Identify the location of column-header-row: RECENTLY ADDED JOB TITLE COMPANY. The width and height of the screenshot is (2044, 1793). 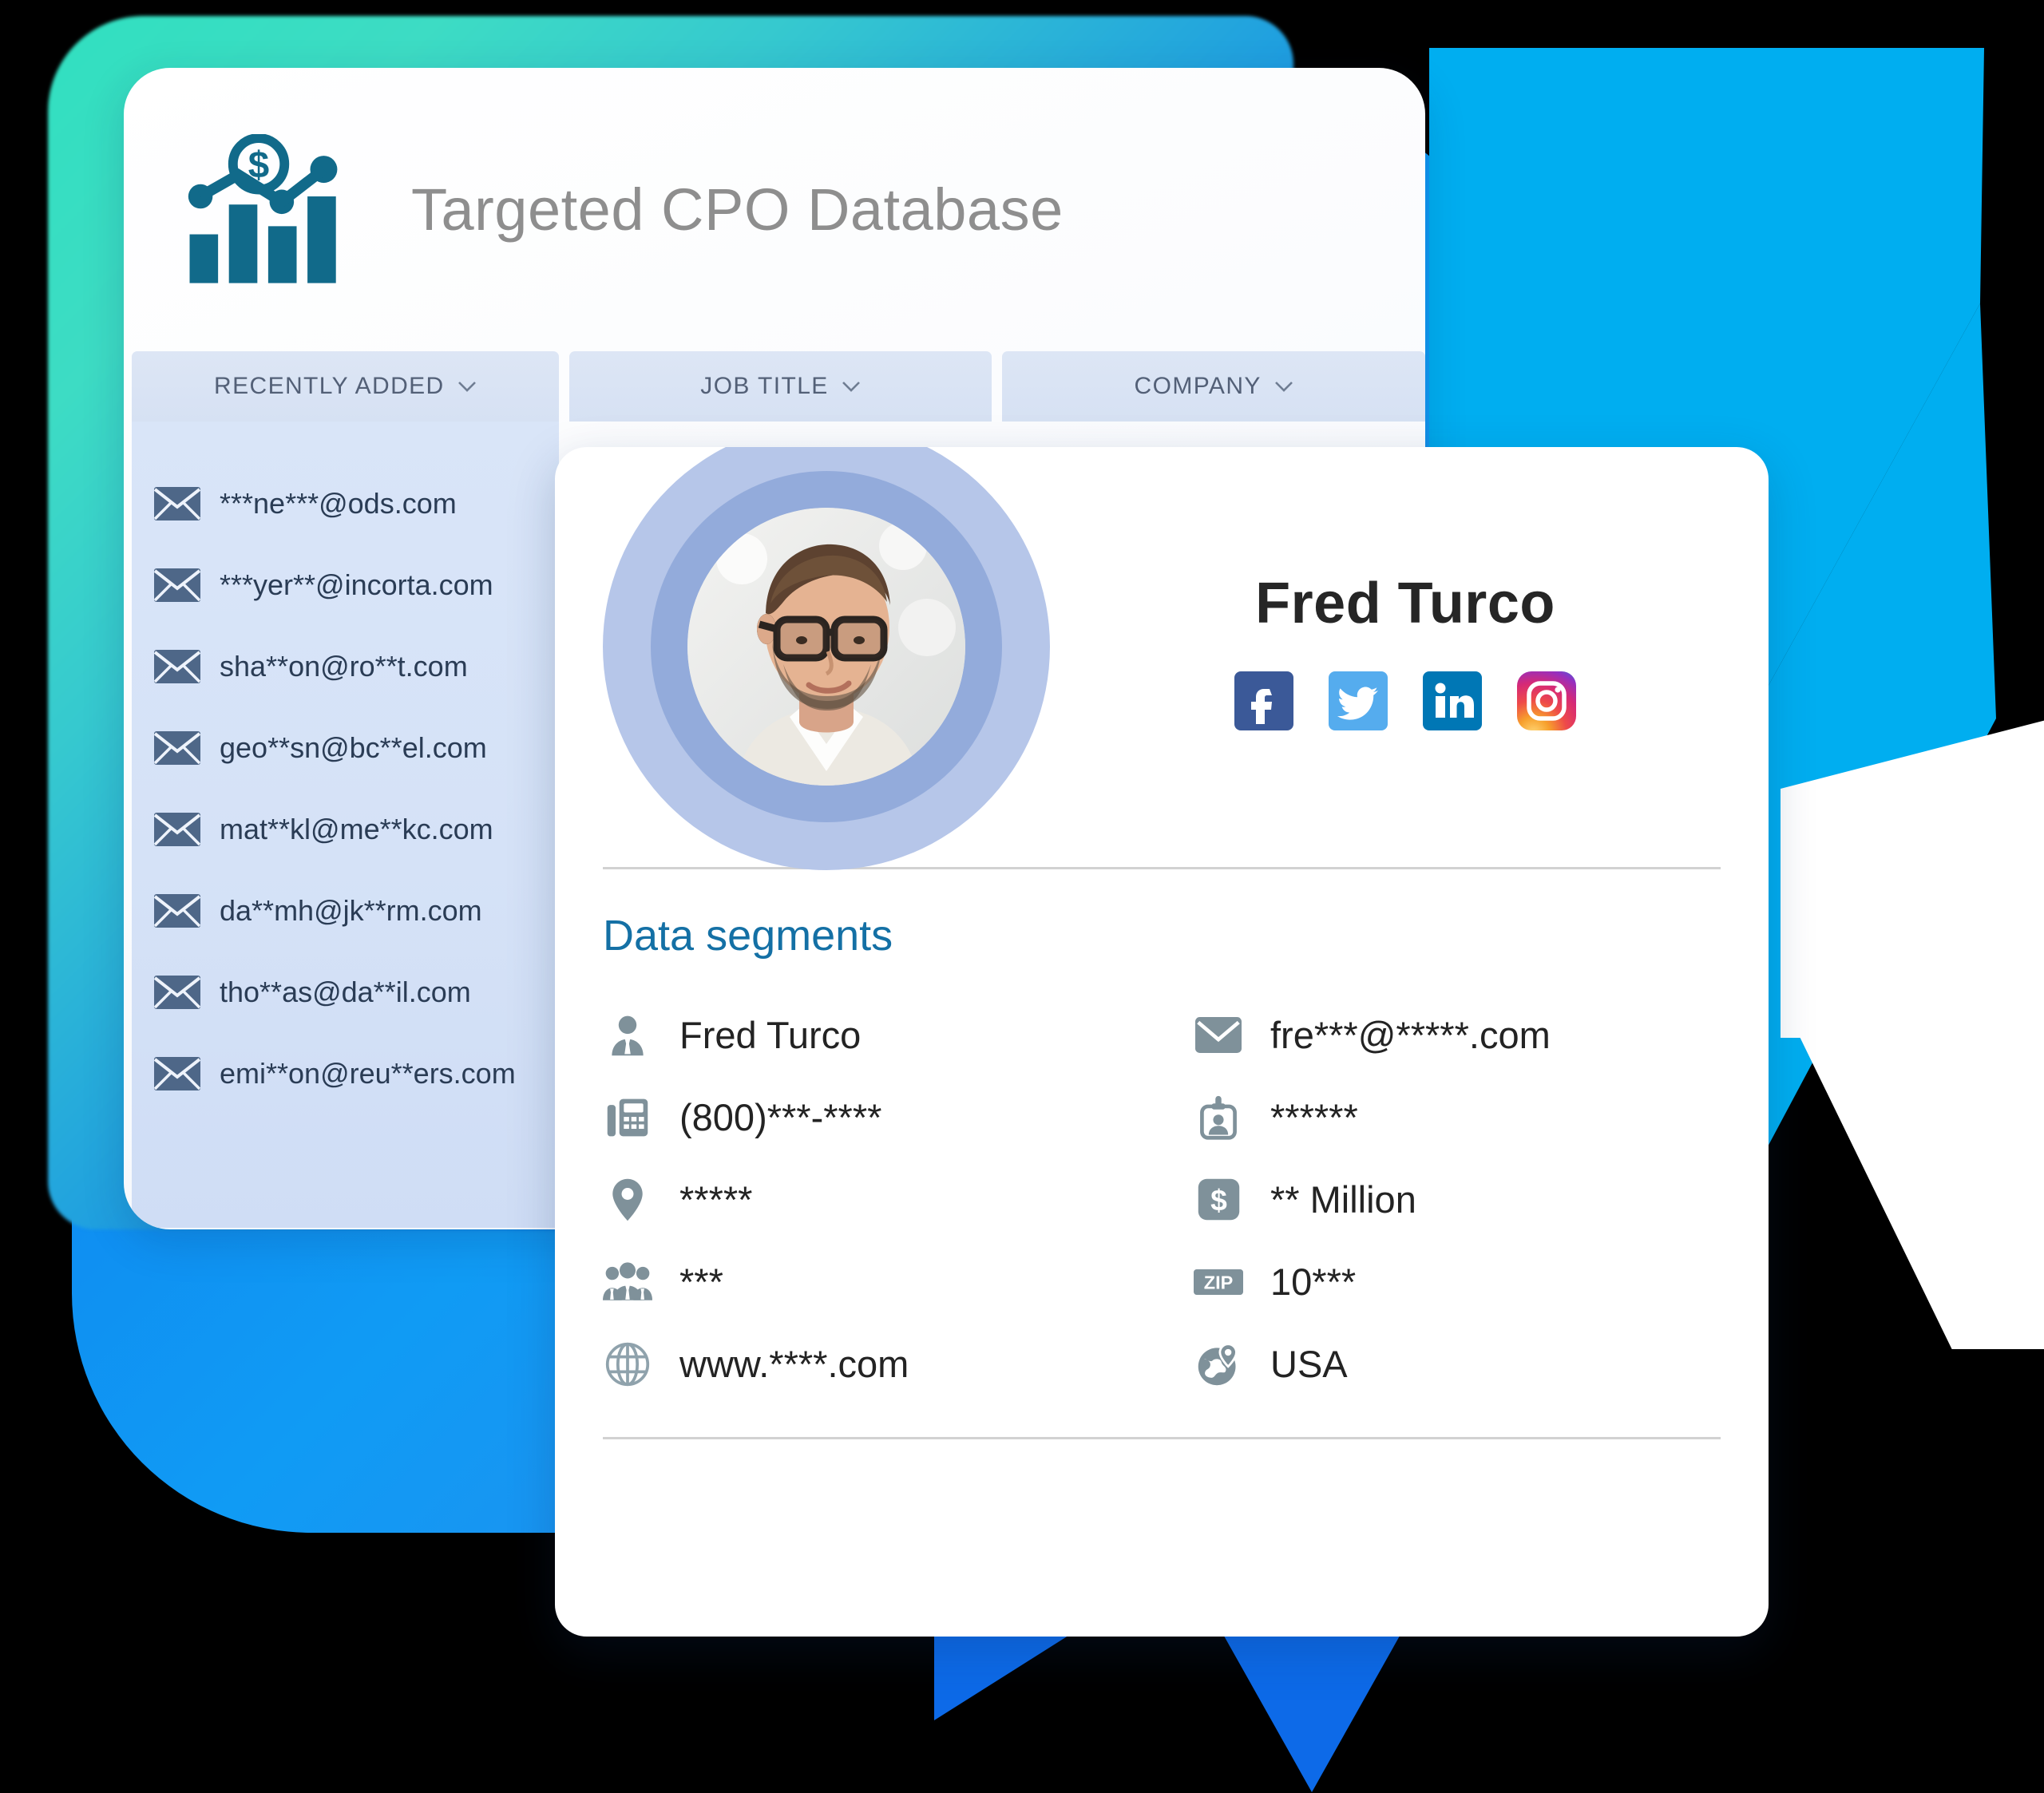
(774, 387).